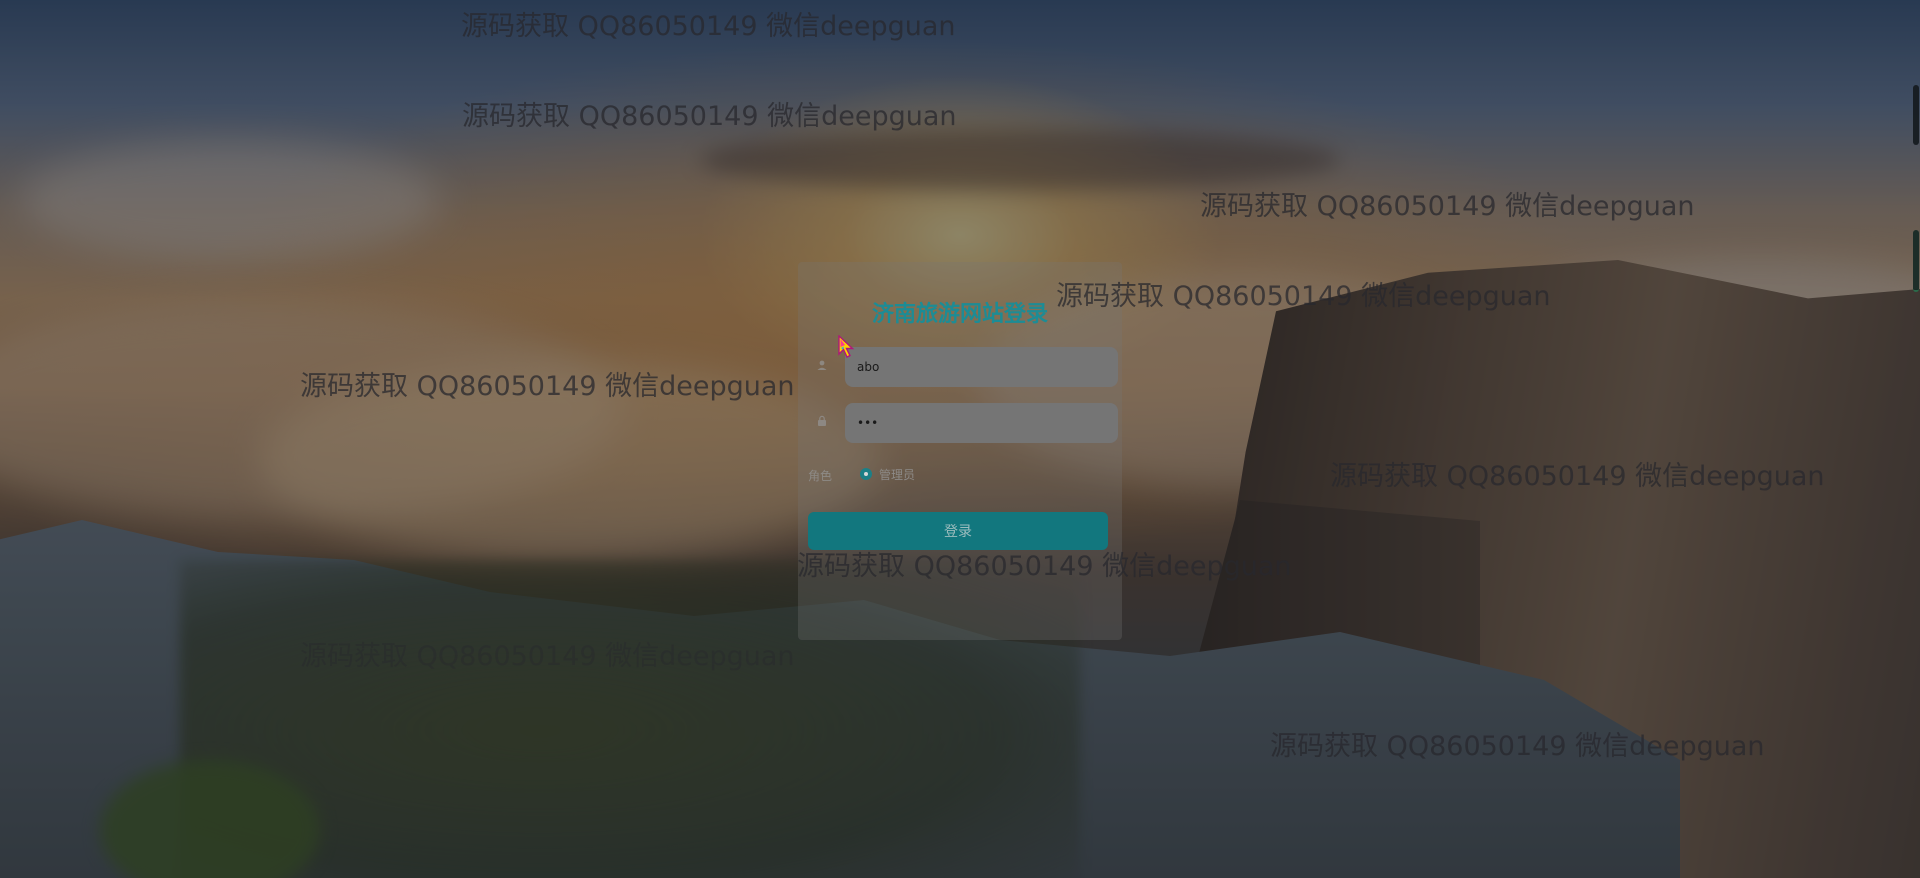 The image size is (1920, 878). I want to click on lock-icon, so click(823, 422).